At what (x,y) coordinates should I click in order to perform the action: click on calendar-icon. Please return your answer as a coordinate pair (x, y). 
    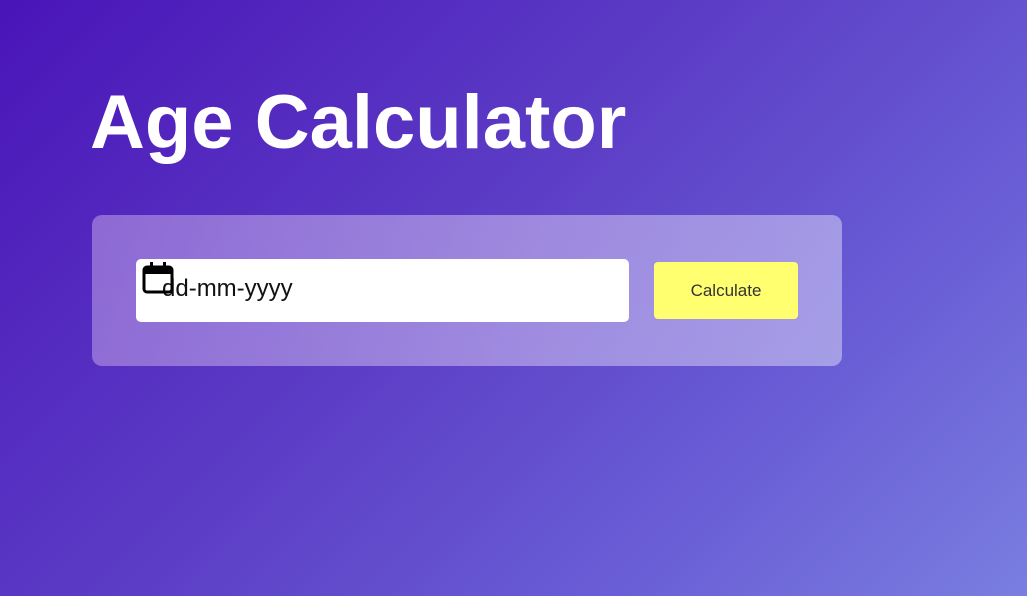
    Looking at the image, I should click on (158, 278).